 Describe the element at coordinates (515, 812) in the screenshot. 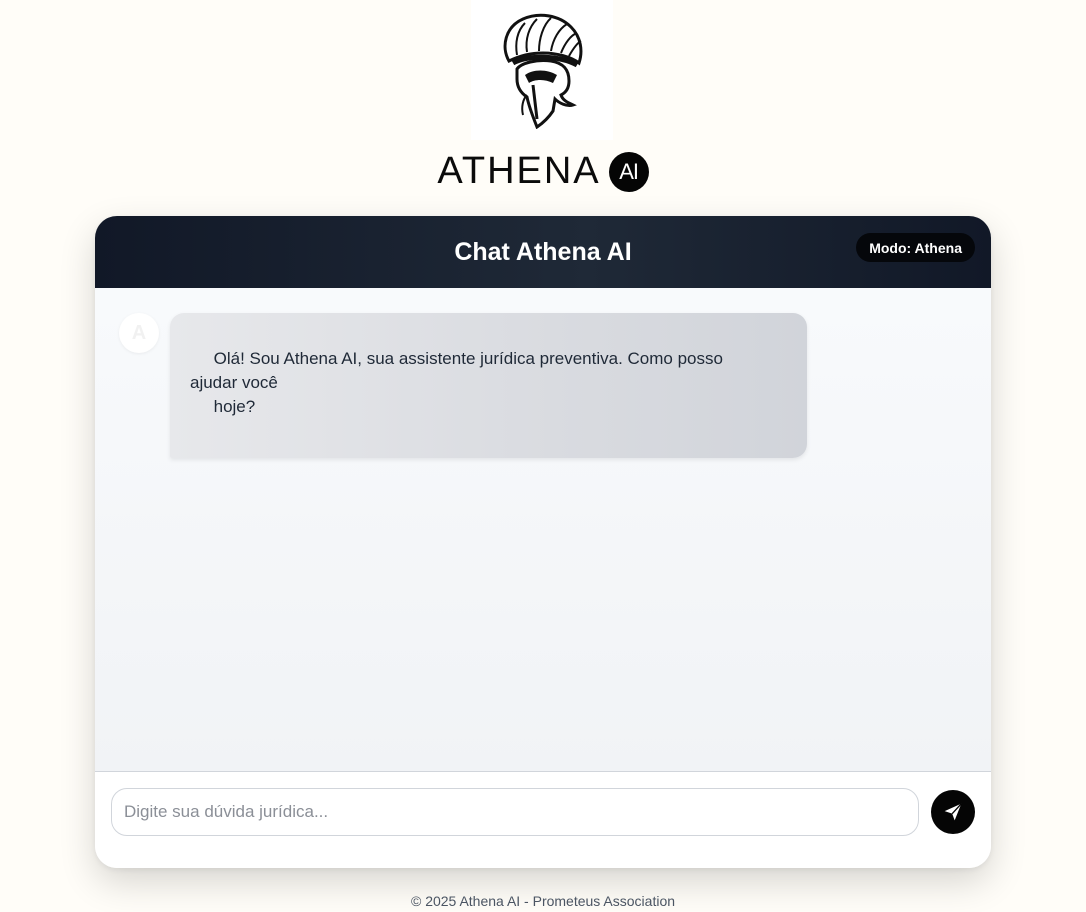

I see `message-input` at that location.